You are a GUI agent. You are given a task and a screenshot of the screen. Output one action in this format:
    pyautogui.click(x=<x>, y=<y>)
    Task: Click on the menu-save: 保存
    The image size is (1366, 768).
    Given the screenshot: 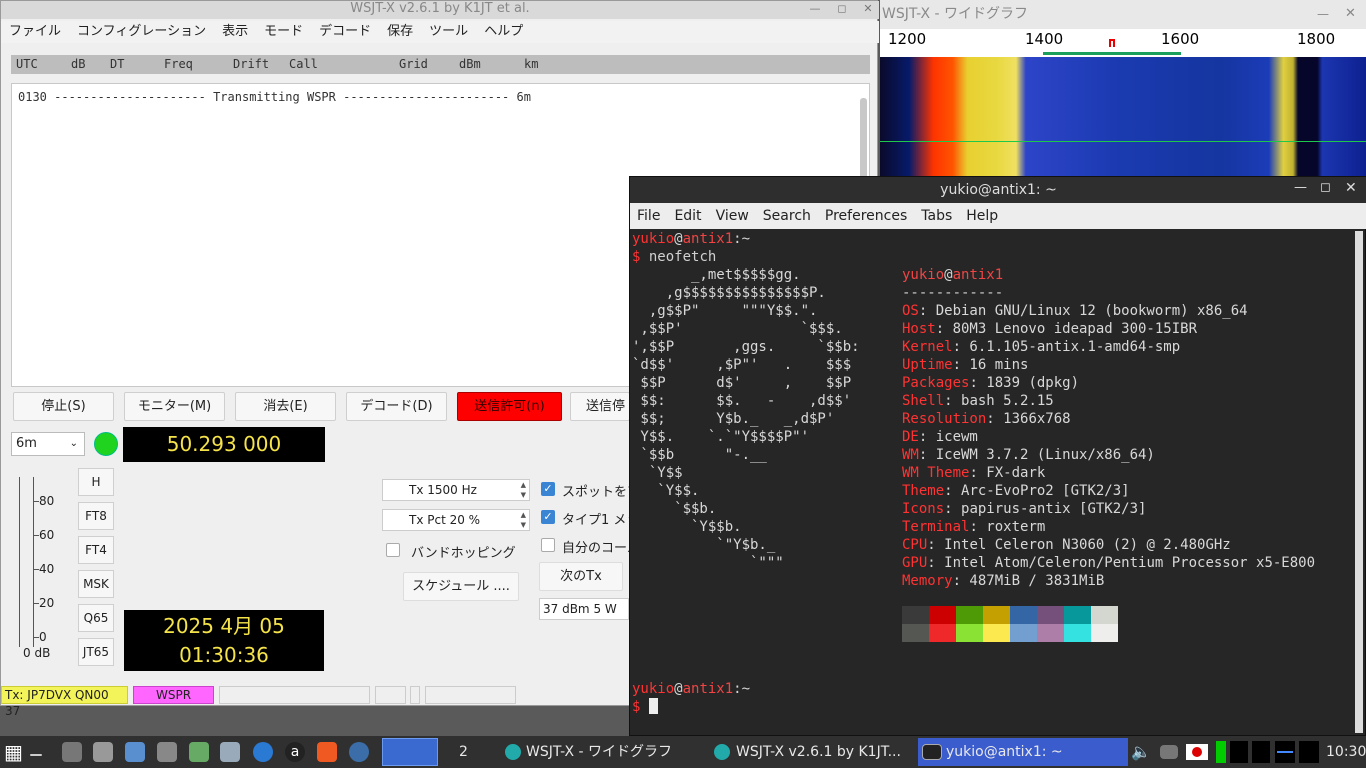 What is the action you would take?
    pyautogui.click(x=400, y=32)
    